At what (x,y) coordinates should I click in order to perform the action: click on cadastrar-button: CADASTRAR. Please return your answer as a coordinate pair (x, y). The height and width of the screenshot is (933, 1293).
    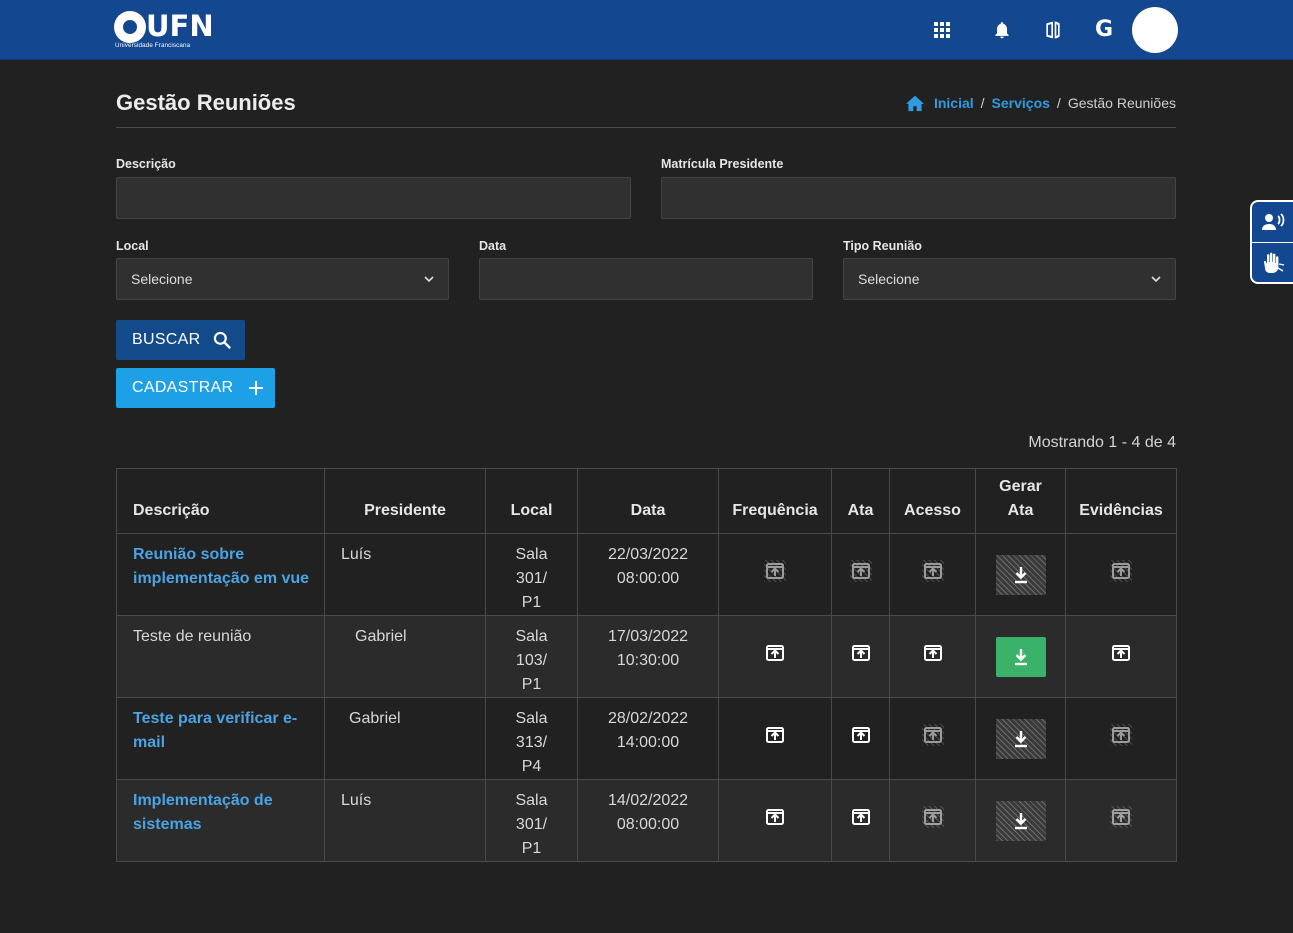
    Looking at the image, I should click on (195, 388).